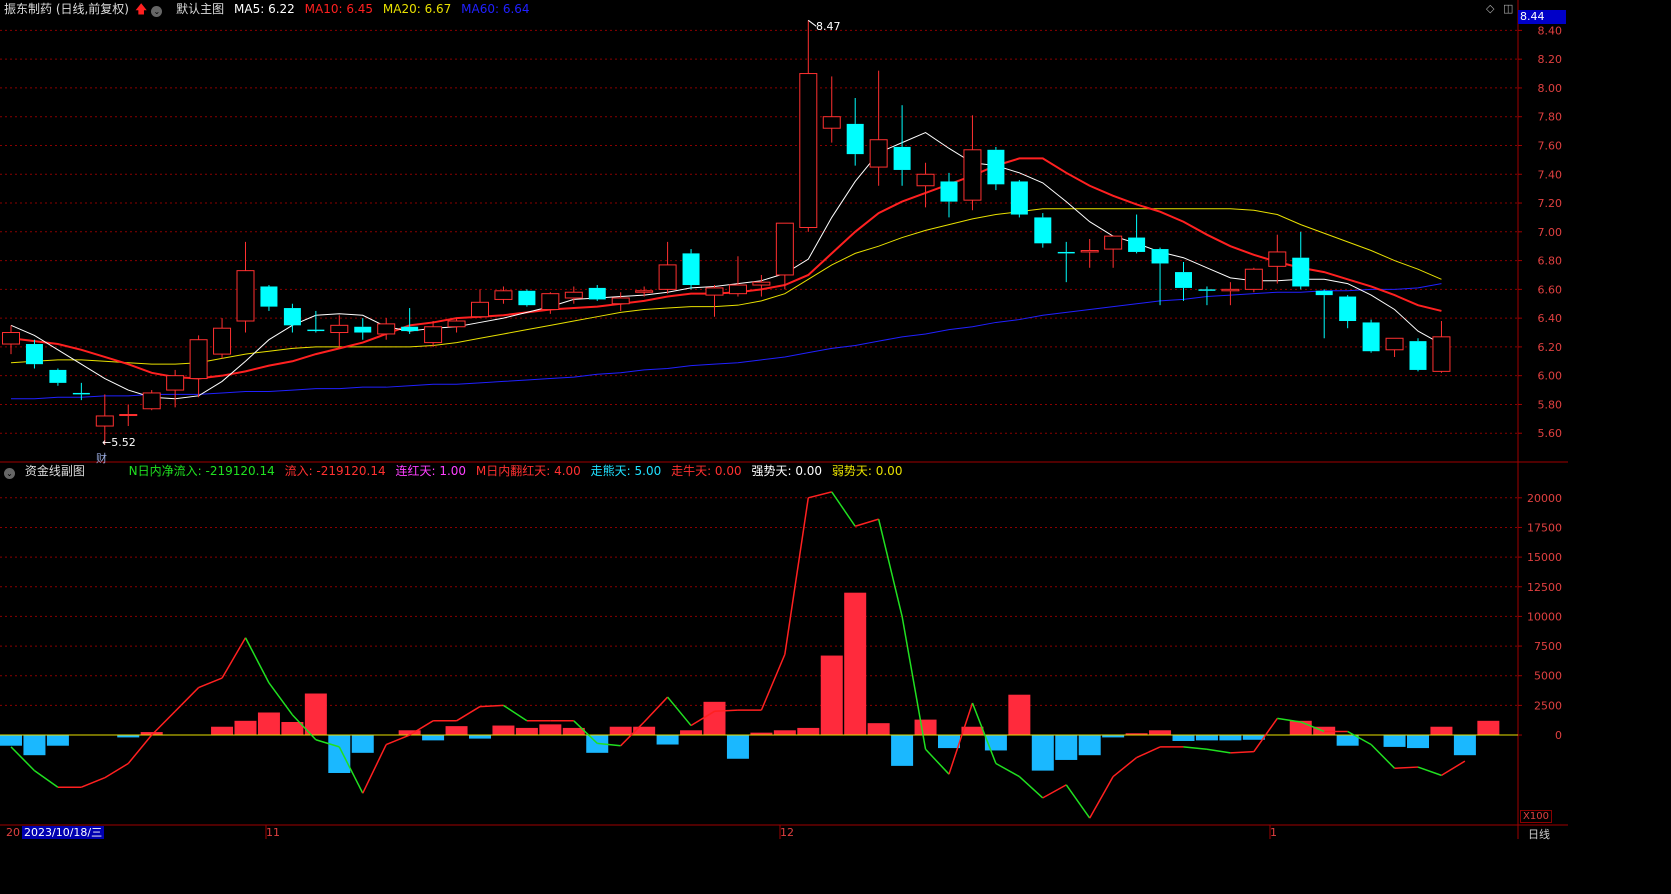 The height and width of the screenshot is (894, 1671). I want to click on y-tick-label: 6.20, so click(1550, 347).